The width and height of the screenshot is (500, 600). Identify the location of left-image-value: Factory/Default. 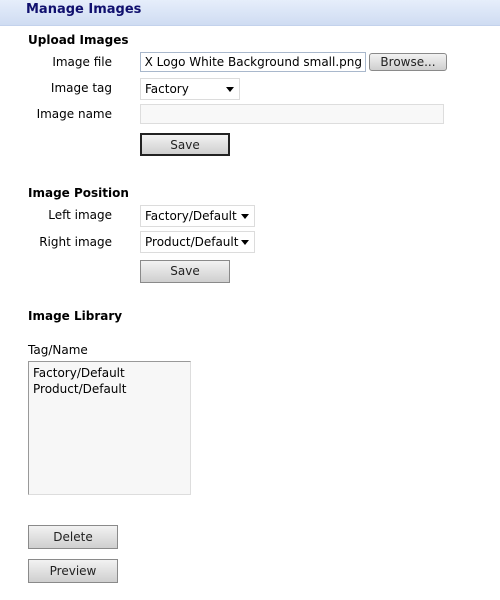
(191, 216).